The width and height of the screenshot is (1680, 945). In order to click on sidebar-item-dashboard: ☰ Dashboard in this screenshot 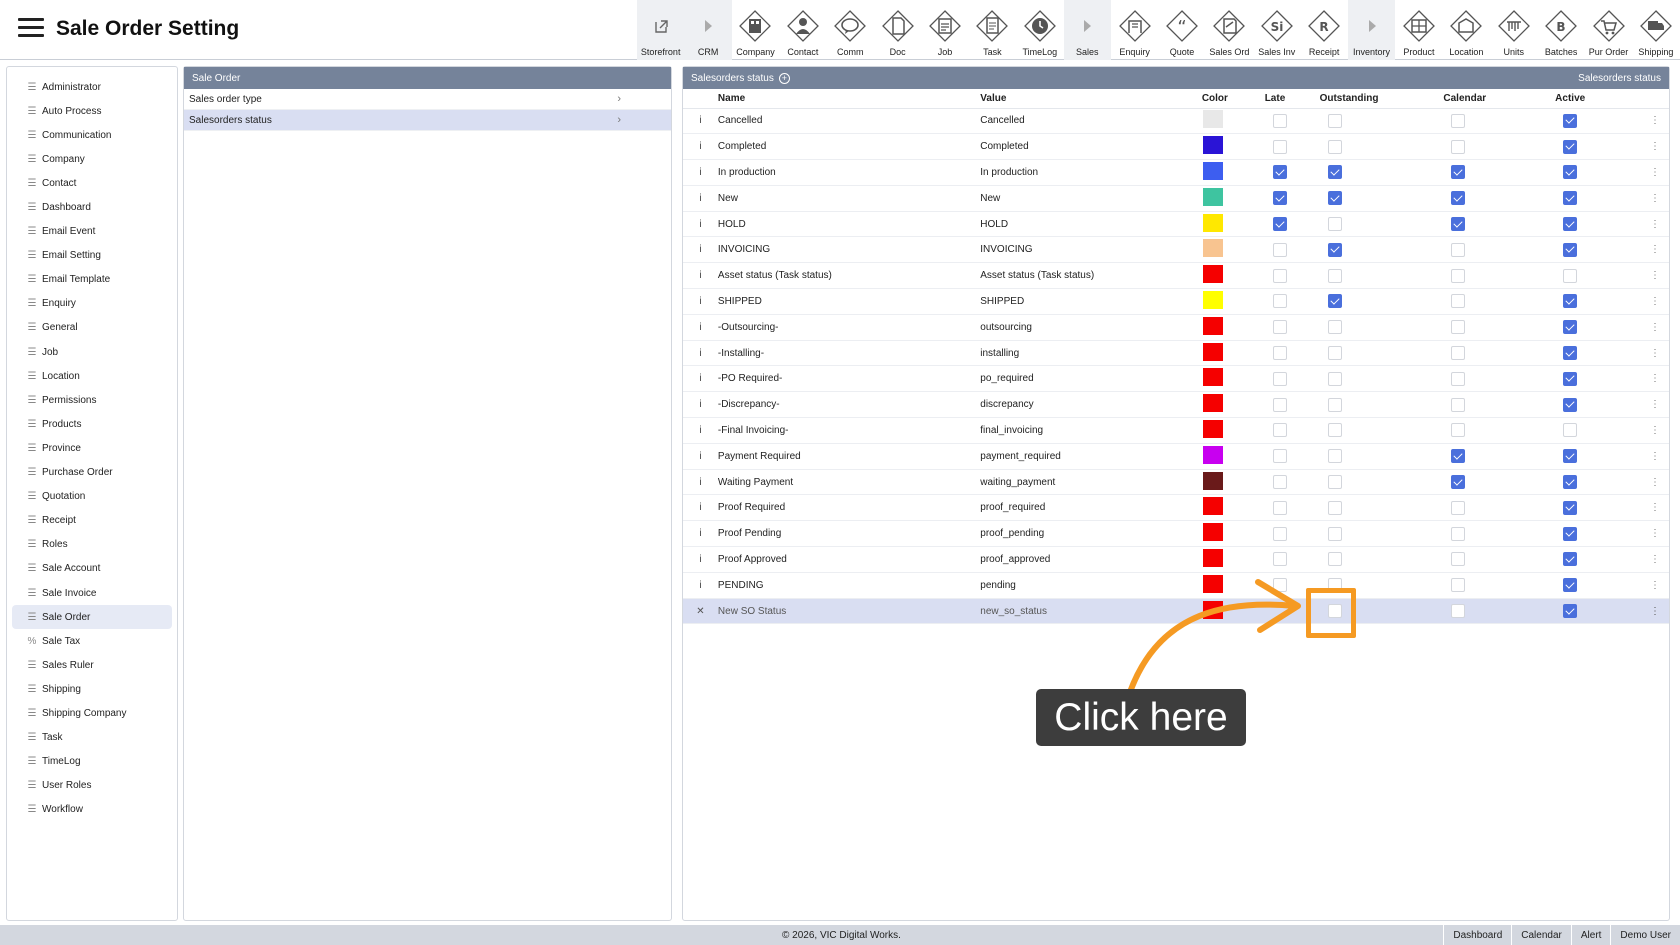, I will do `click(92, 207)`.